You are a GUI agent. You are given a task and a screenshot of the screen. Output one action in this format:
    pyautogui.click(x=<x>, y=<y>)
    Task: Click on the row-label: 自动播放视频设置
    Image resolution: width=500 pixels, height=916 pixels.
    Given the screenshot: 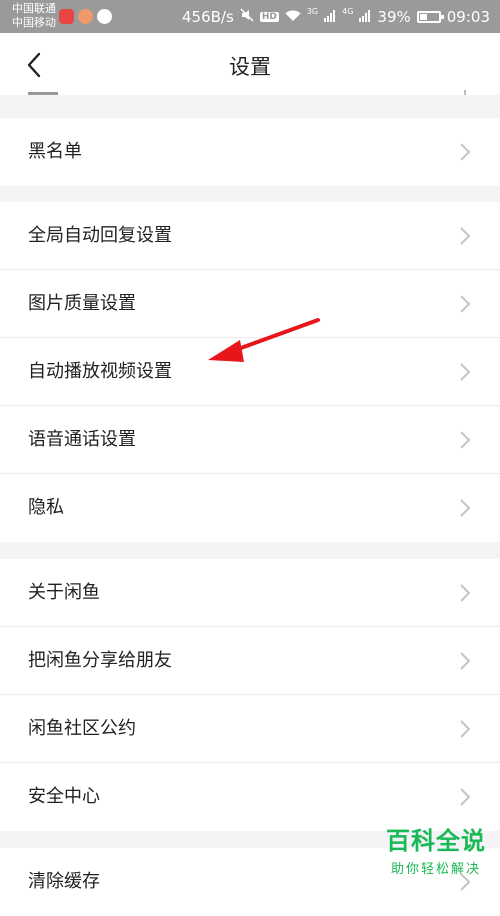 What is the action you would take?
    pyautogui.click(x=100, y=371)
    